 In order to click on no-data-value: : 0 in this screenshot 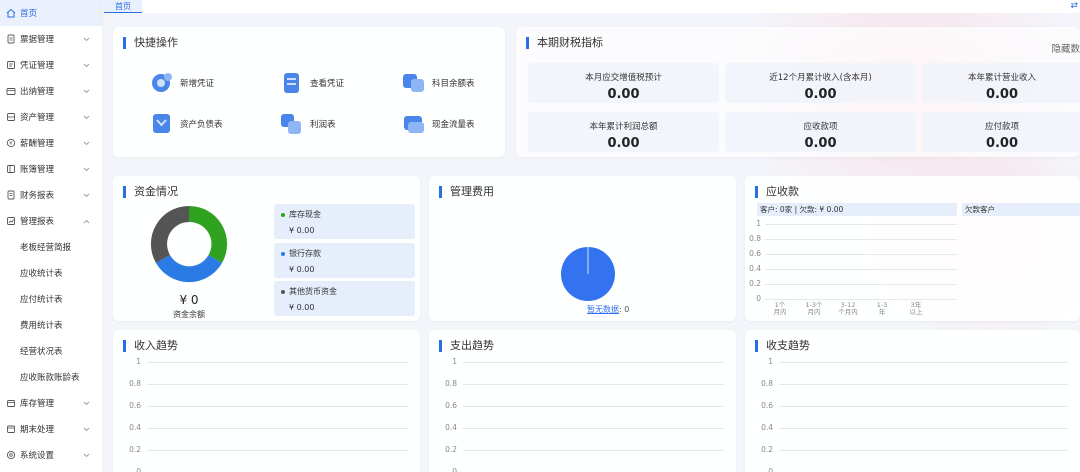, I will do `click(624, 309)`.